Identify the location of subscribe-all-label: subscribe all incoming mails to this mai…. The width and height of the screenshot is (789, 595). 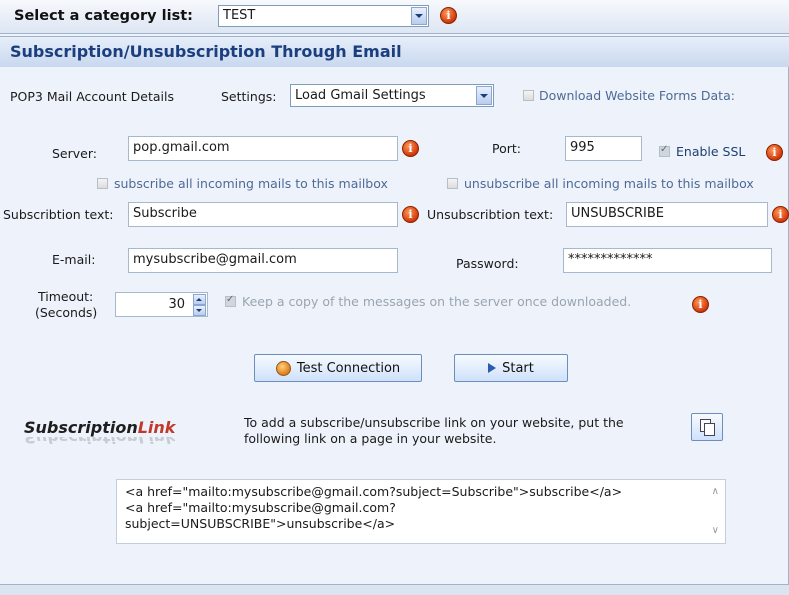
(251, 183).